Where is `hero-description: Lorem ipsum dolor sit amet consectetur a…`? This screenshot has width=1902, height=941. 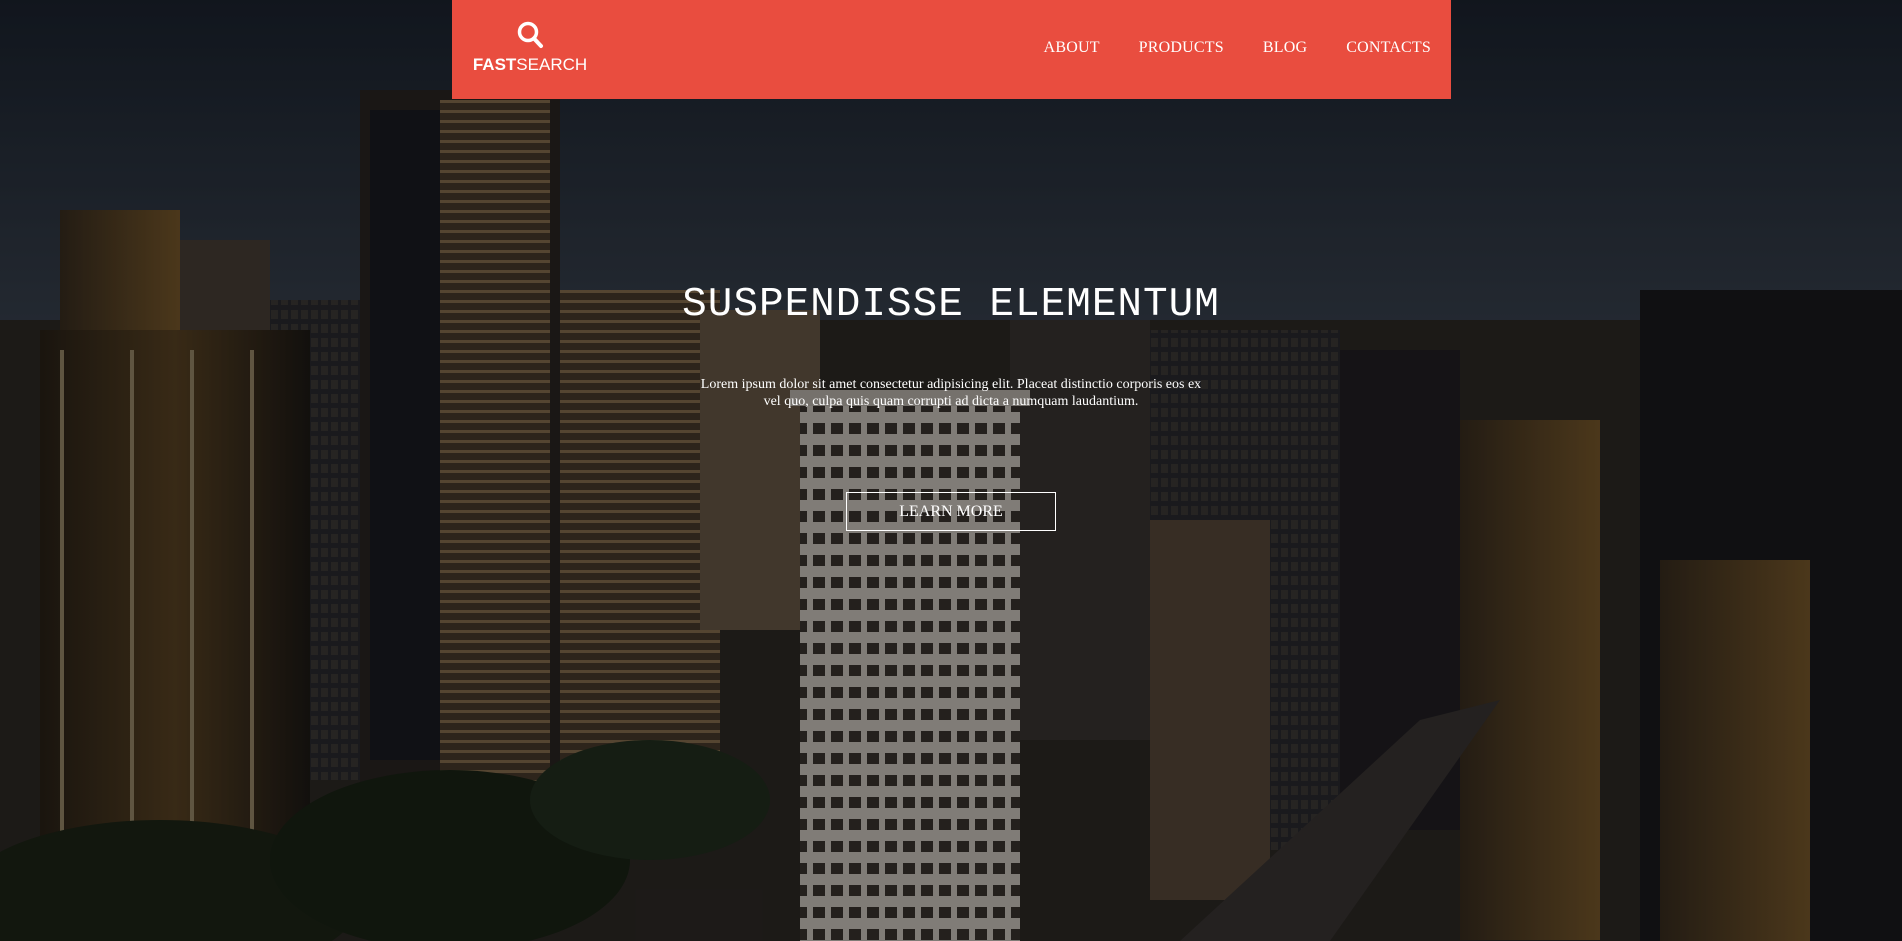 hero-description: Lorem ipsum dolor sit amet consectetur a… is located at coordinates (951, 393).